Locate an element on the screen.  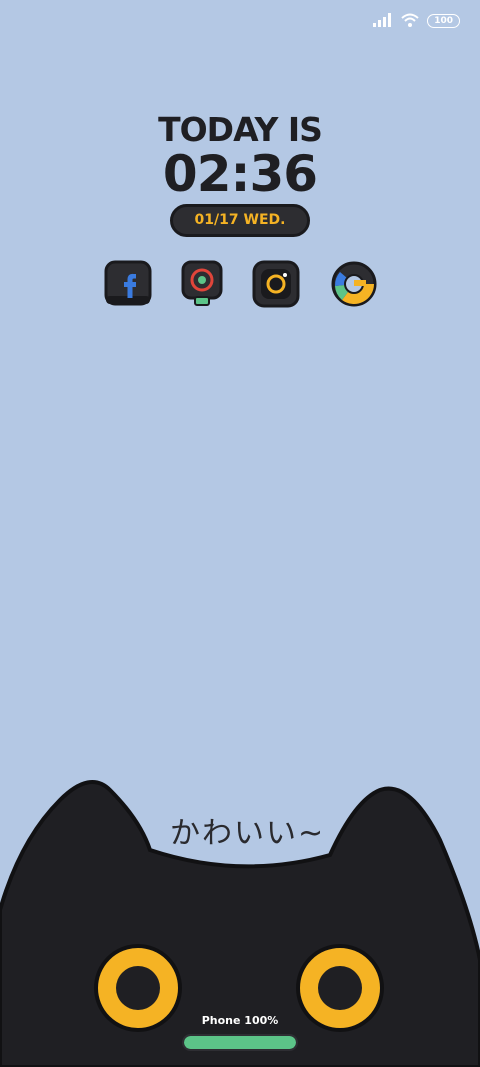
clock-widget: TODAY IS 02:36 01/17 WED. is located at coordinates (240, 174).